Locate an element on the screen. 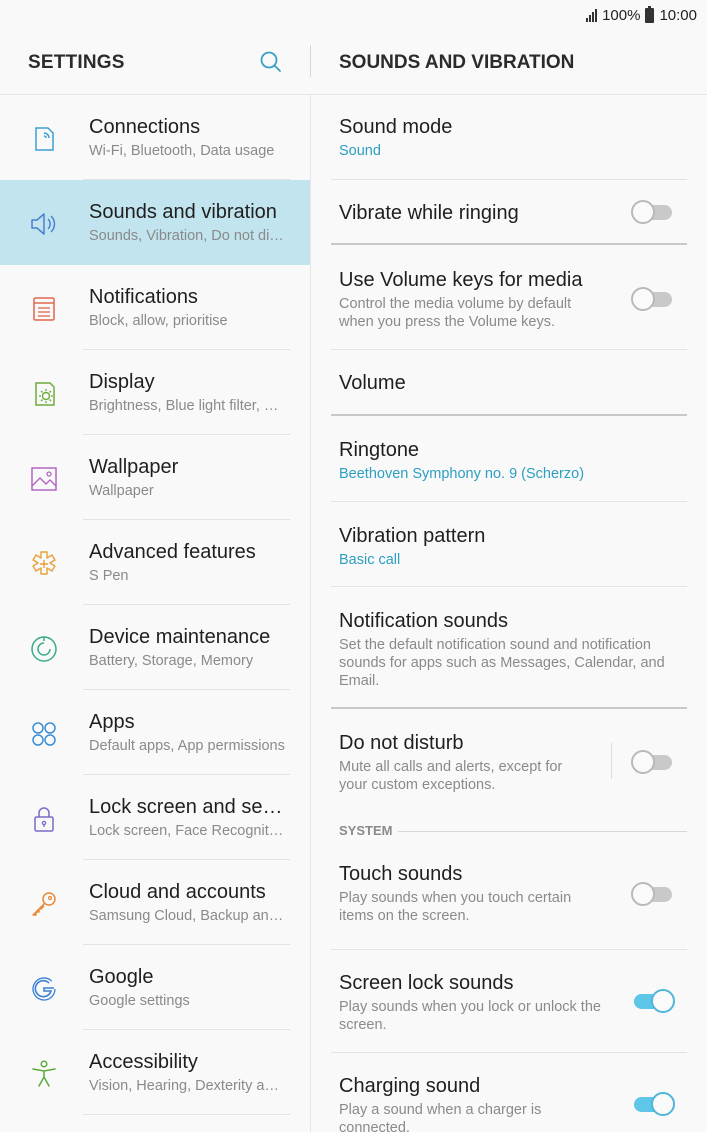 The image size is (707, 1132). display-icon is located at coordinates (45, 394).